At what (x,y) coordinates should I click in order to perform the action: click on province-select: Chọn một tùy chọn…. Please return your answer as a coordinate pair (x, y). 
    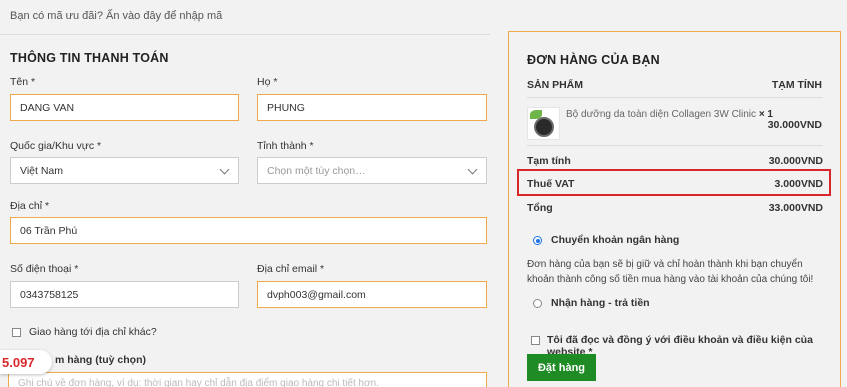
    Looking at the image, I should click on (372, 170).